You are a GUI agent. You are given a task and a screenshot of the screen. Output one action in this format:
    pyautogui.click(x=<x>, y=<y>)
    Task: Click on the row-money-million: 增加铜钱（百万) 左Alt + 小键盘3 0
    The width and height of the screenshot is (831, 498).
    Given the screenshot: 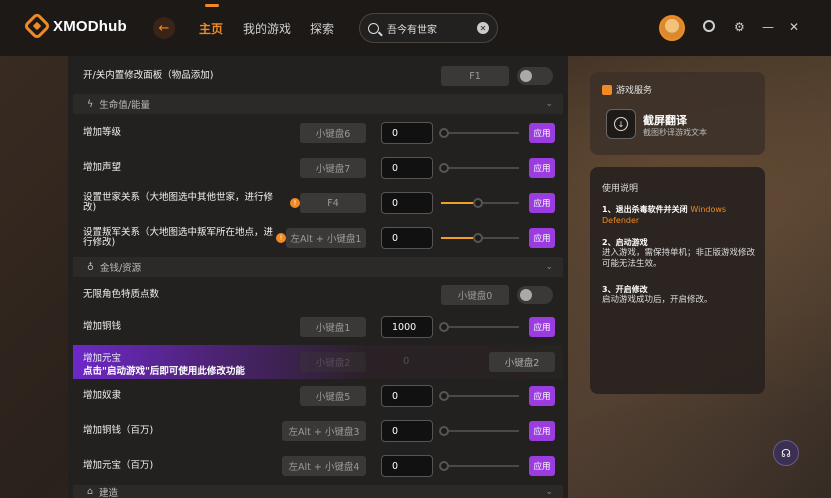 What is the action you would take?
    pyautogui.click(x=318, y=431)
    